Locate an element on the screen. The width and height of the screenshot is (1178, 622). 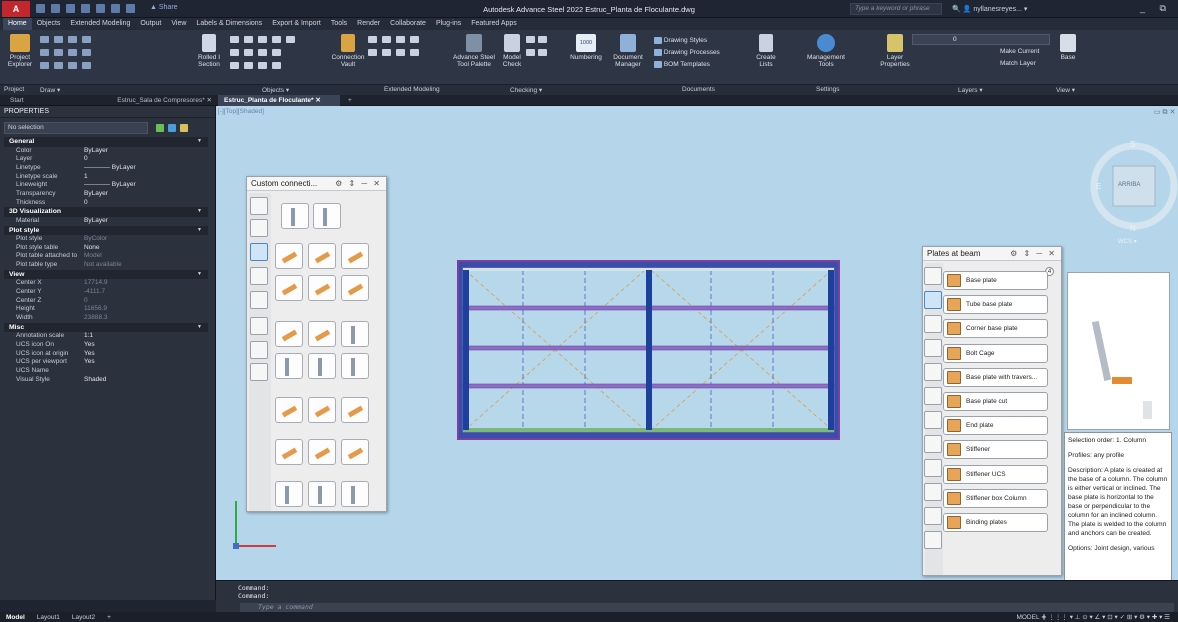
ladder-icon is located at coordinates (400, 52).